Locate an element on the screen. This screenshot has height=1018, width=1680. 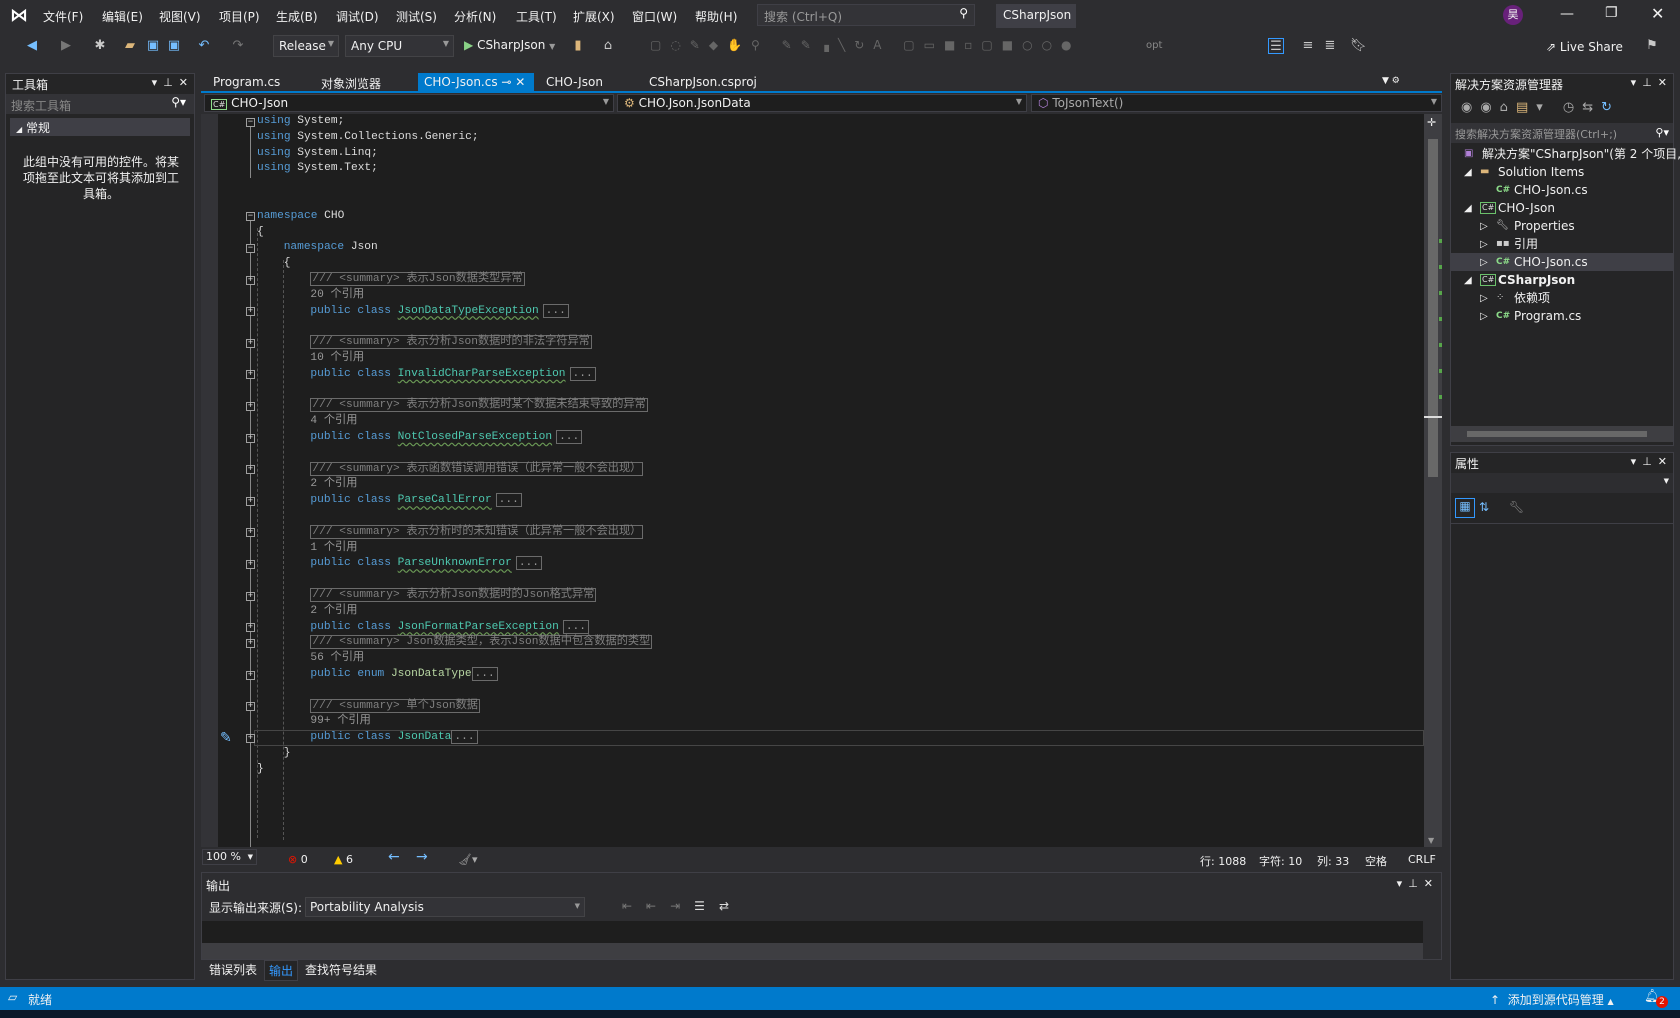
type-dropdown: ⚙ CHO.Json.JsonData ▼ is located at coordinates (822, 103).